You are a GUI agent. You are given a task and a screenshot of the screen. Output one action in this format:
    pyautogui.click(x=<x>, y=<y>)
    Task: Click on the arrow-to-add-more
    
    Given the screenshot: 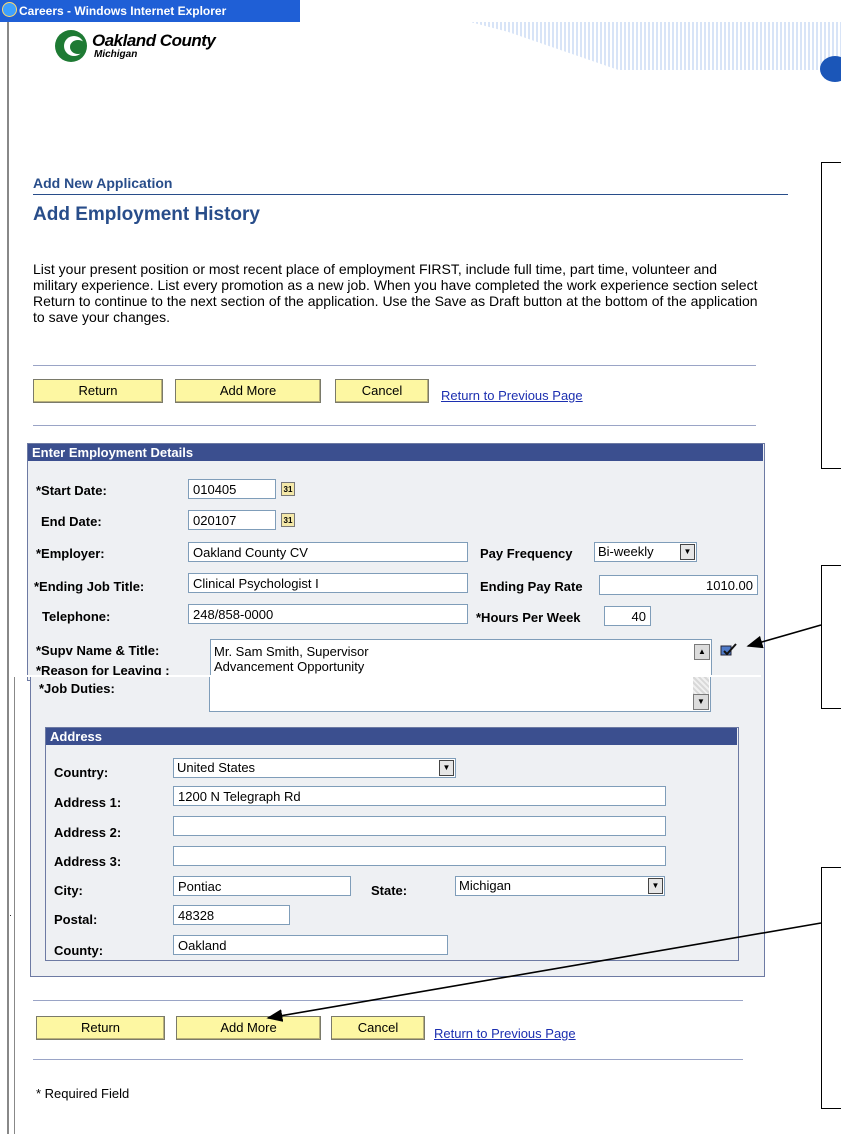 What is the action you would take?
    pyautogui.click(x=544, y=972)
    